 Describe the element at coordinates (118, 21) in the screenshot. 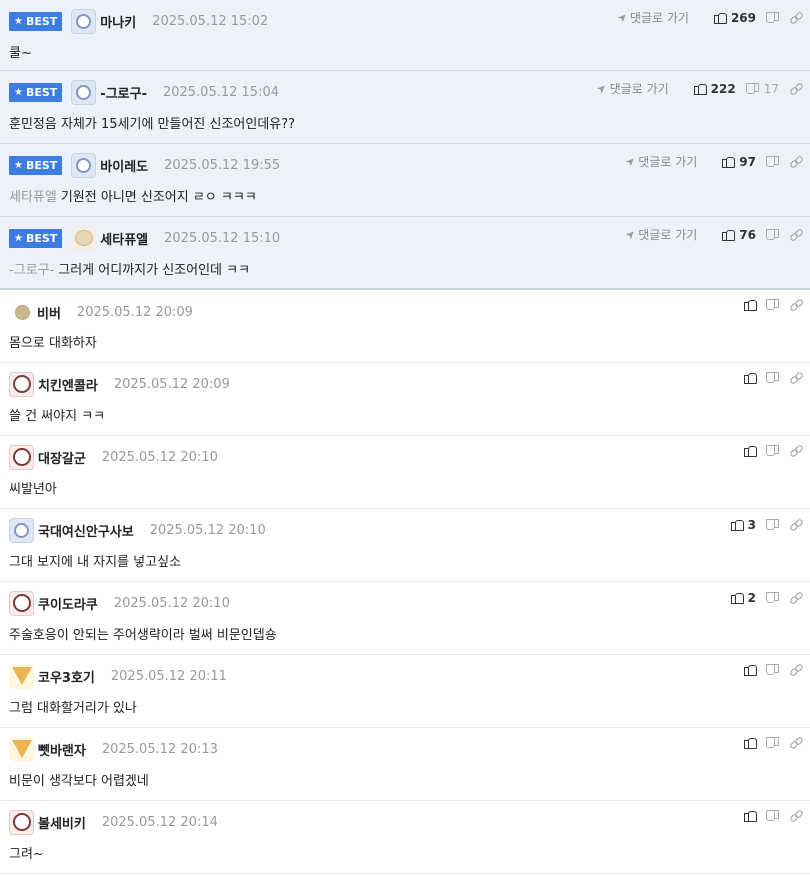

I see `nickname: 마나키` at that location.